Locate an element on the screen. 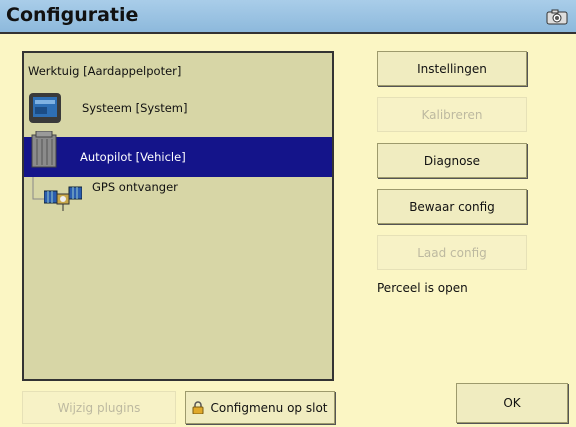 The image size is (576, 427). title-bar: Configuratie is located at coordinates (288, 17).